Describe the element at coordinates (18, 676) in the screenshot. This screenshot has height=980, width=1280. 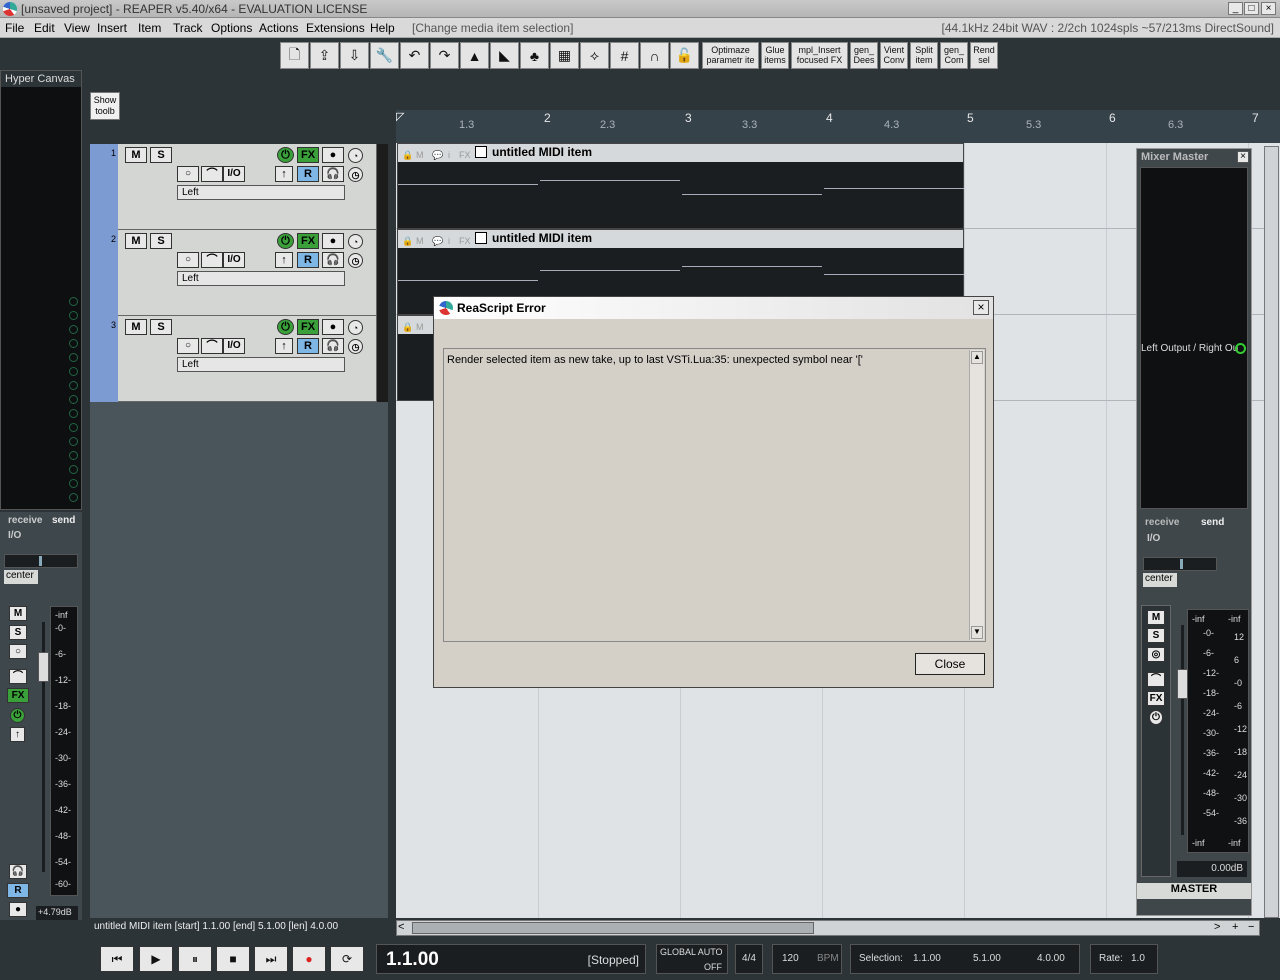
I see `envelope-icon: ⌒` at that location.